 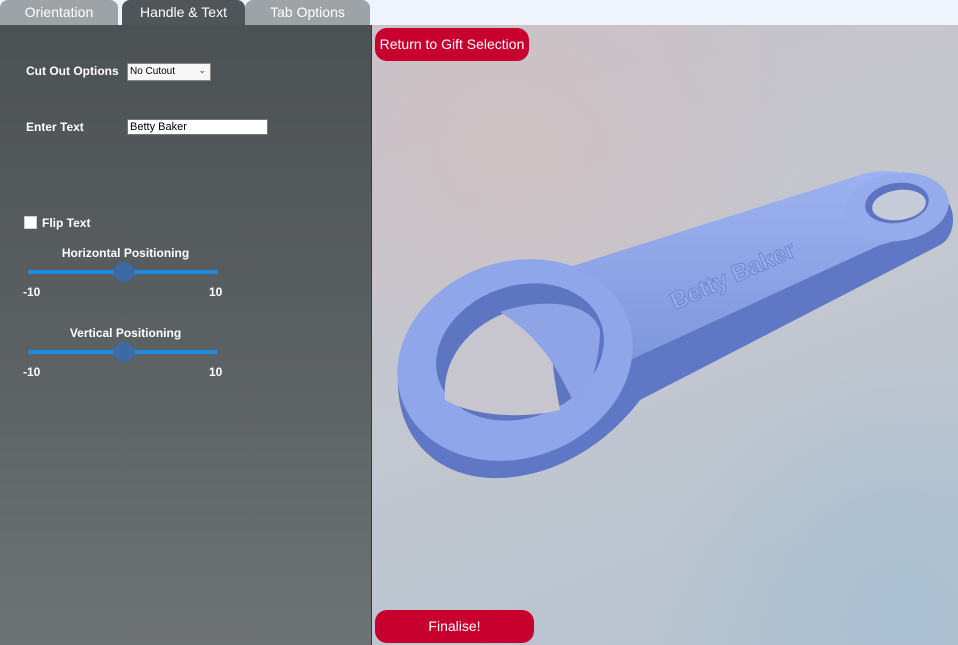 I want to click on cutout-options-value: No Cutout, so click(x=153, y=71).